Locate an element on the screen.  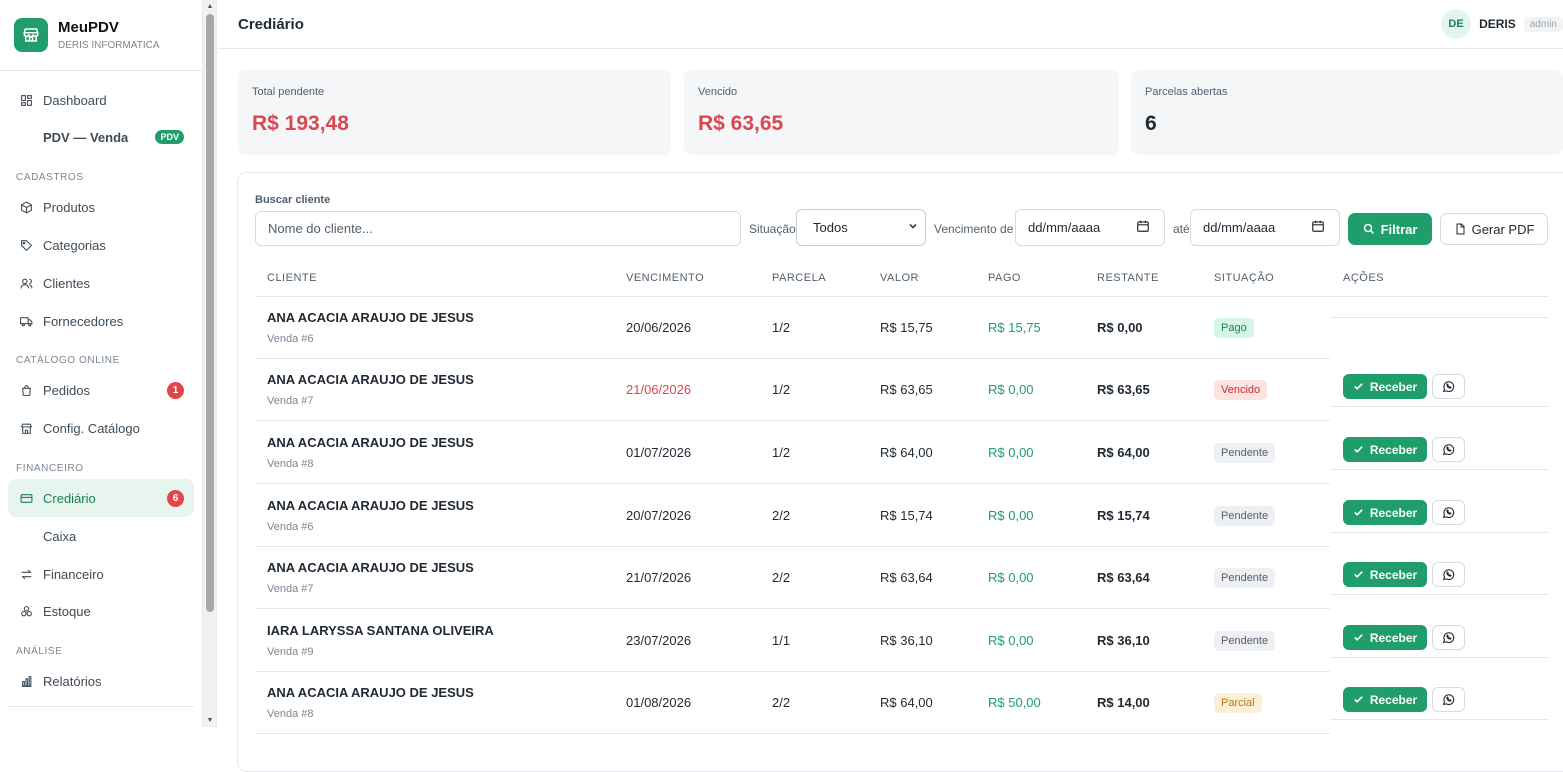
check-icon is located at coordinates (1358, 386).